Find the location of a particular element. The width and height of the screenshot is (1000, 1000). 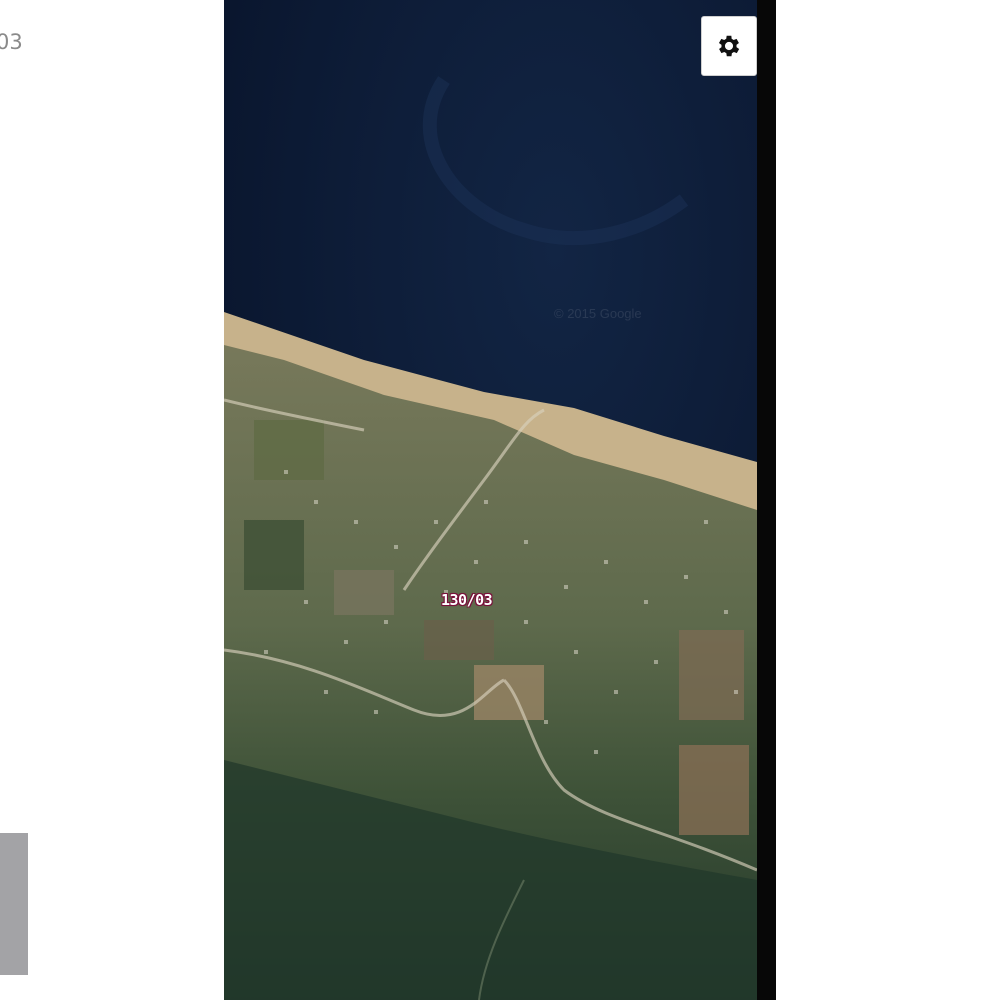

map-right-border is located at coordinates (766, 500).